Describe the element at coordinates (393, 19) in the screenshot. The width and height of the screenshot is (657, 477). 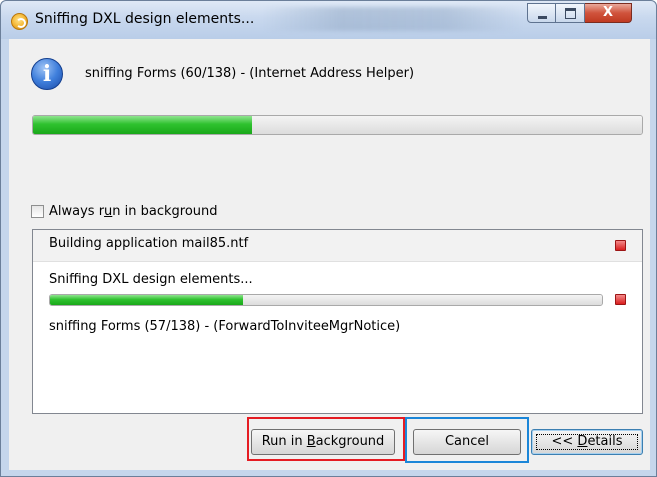
I see `background-window-title-blur` at that location.